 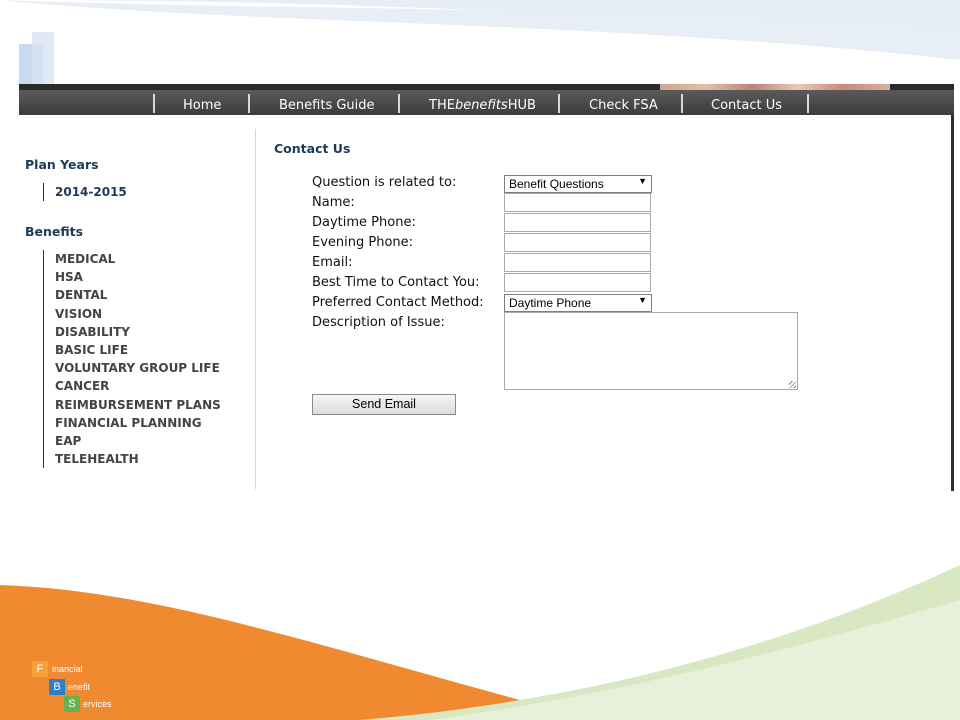 What do you see at coordinates (67, 669) in the screenshot?
I see `logo-text-financial: inancial` at bounding box center [67, 669].